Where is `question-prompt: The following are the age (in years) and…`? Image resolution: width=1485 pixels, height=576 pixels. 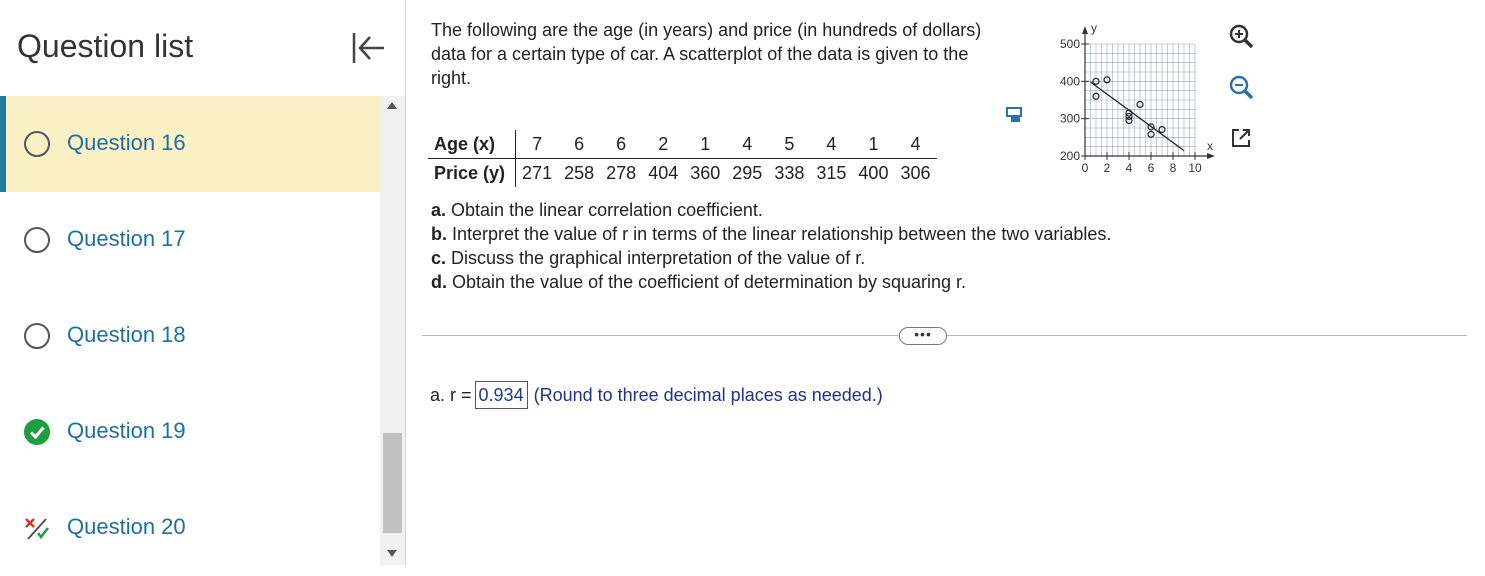
question-prompt: The following are the age (in years) and… is located at coordinates (706, 54).